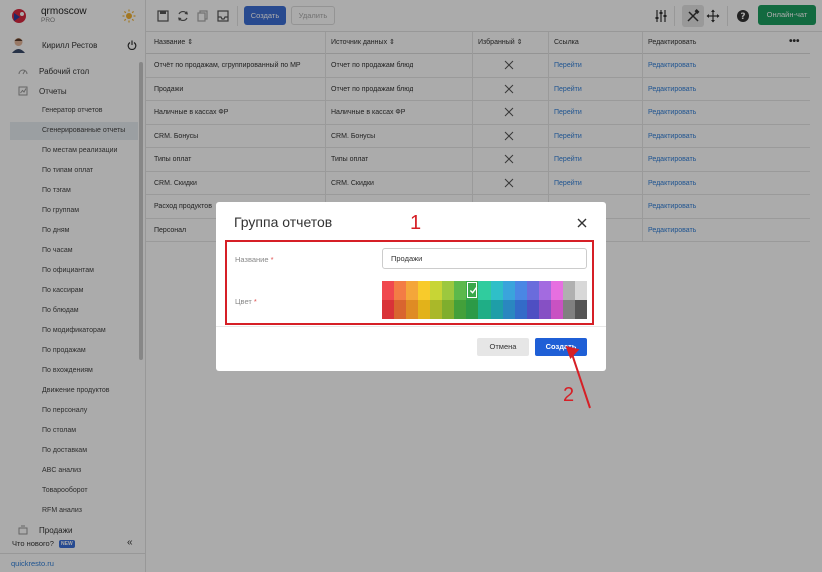  I want to click on annotation-highlight-box, so click(409, 282).